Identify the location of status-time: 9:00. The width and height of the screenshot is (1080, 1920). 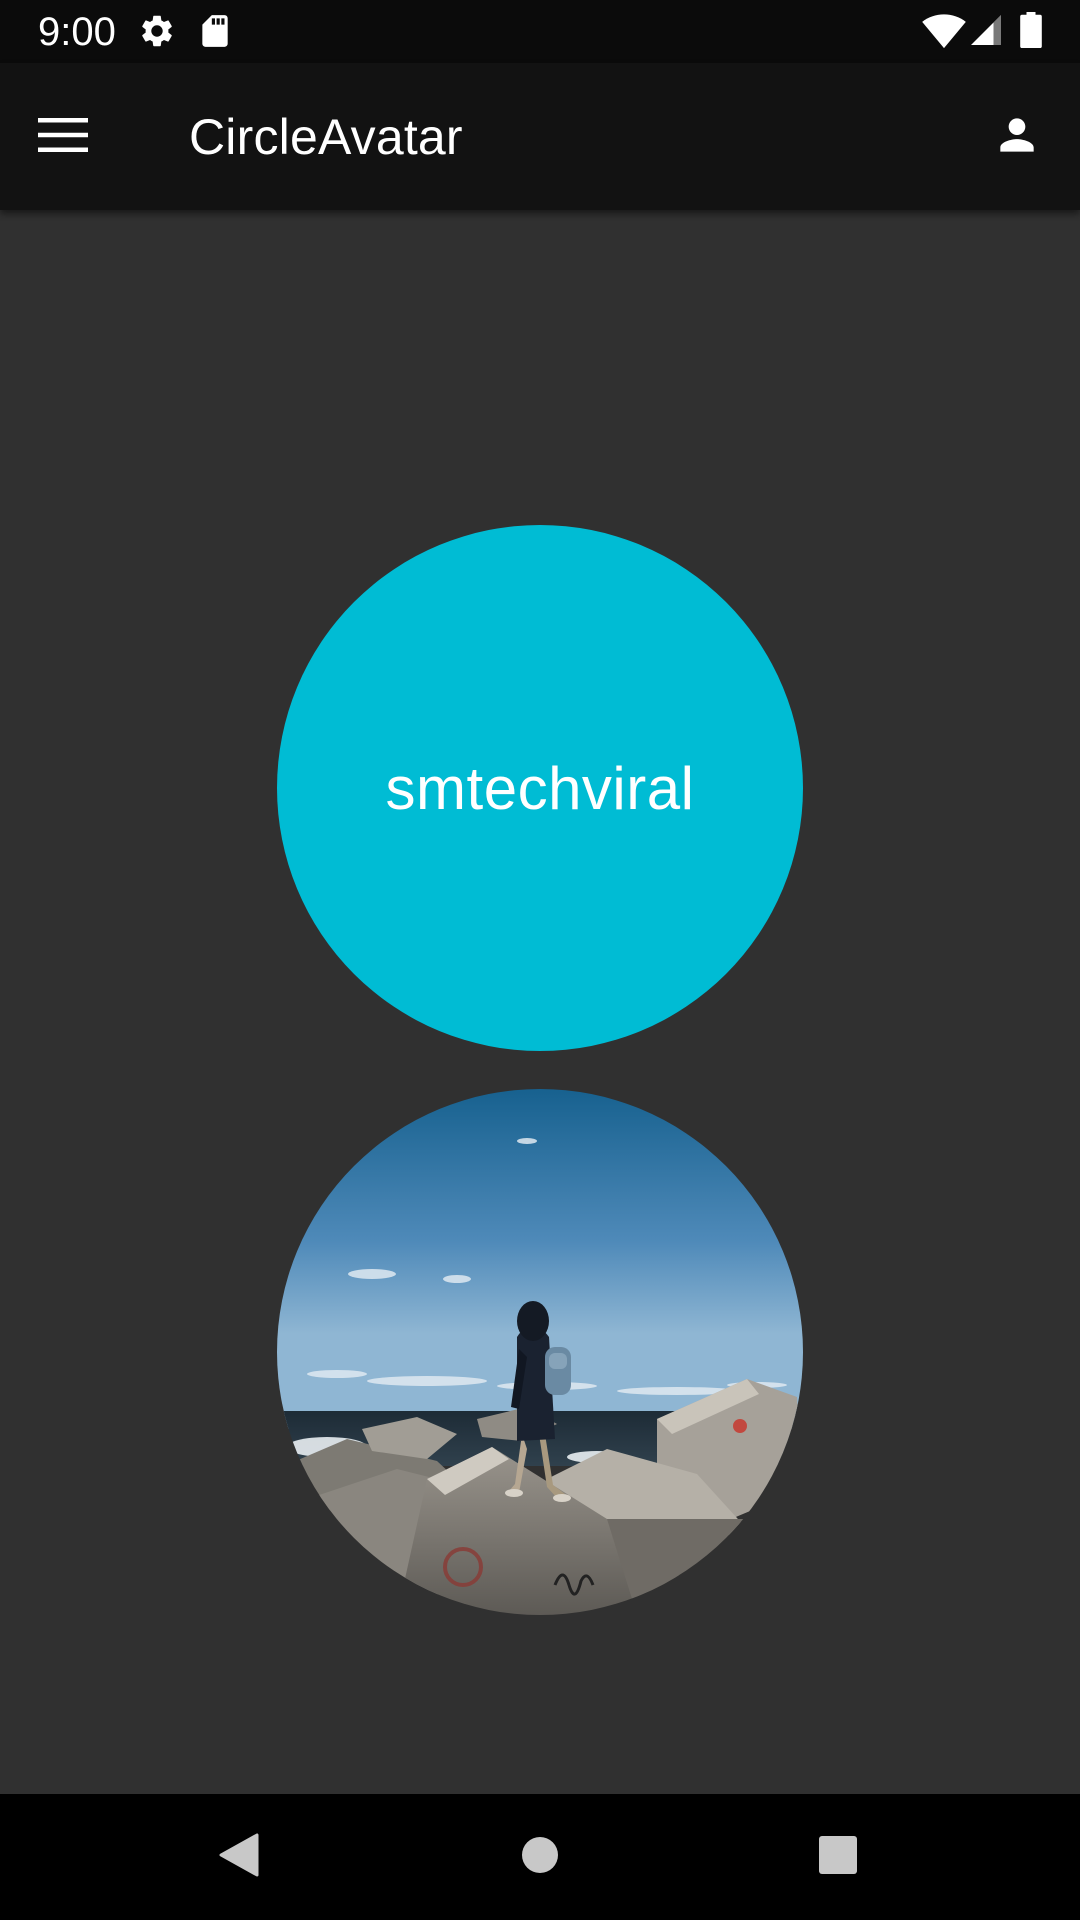
(77, 32).